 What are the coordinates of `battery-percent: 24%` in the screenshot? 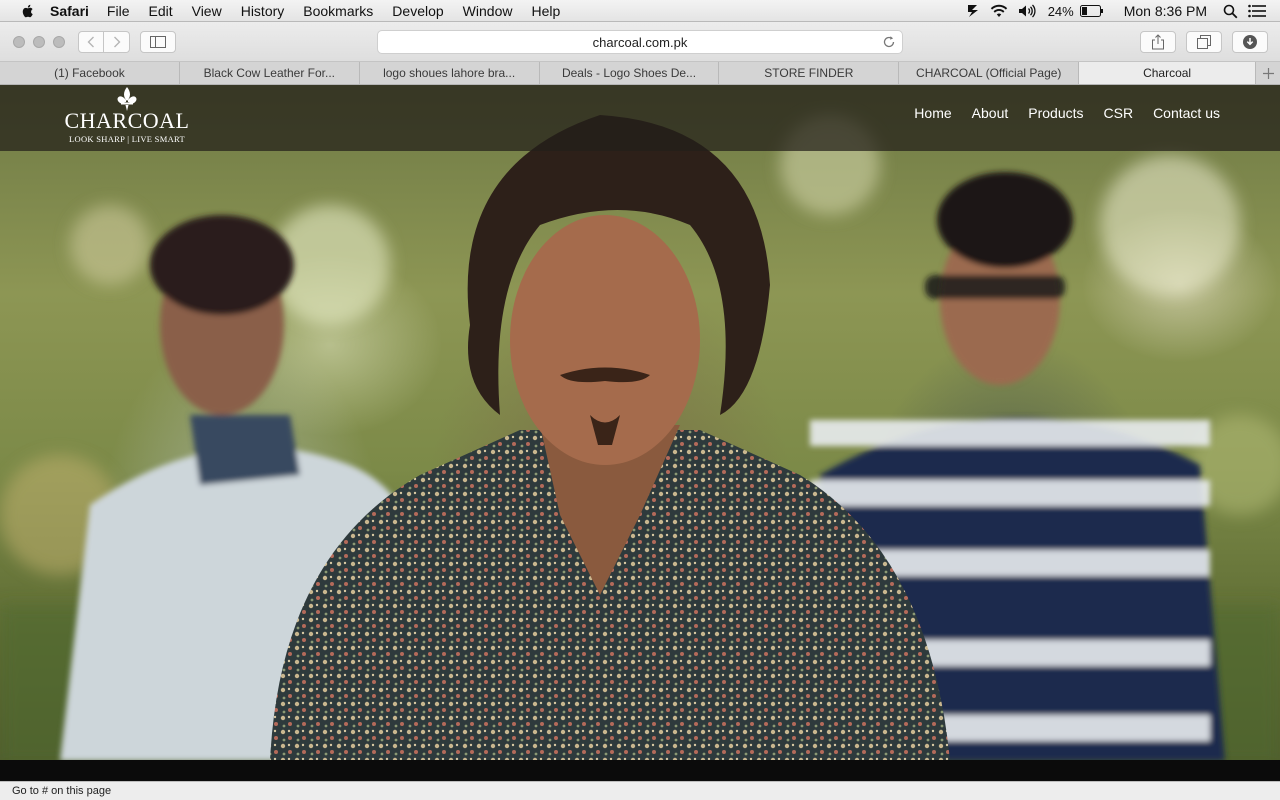 It's located at (1060, 11).